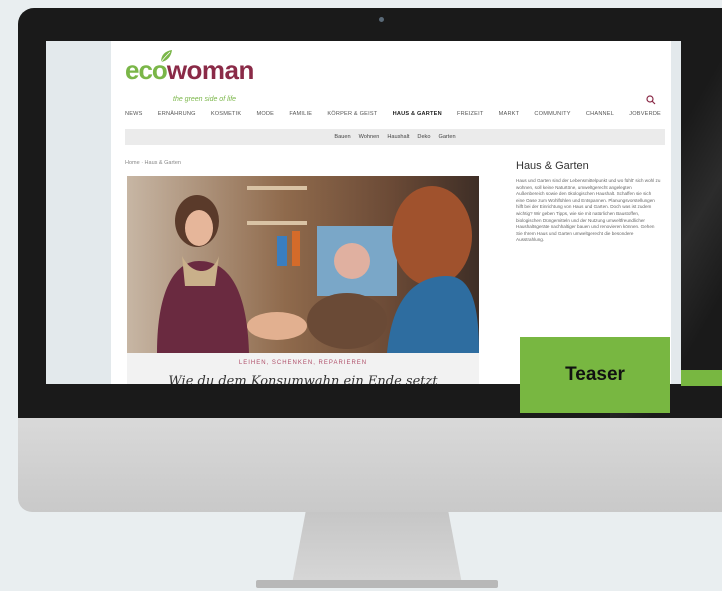 This screenshot has width=722, height=591. I want to click on subnav-item-bauen: Bauen, so click(342, 137).